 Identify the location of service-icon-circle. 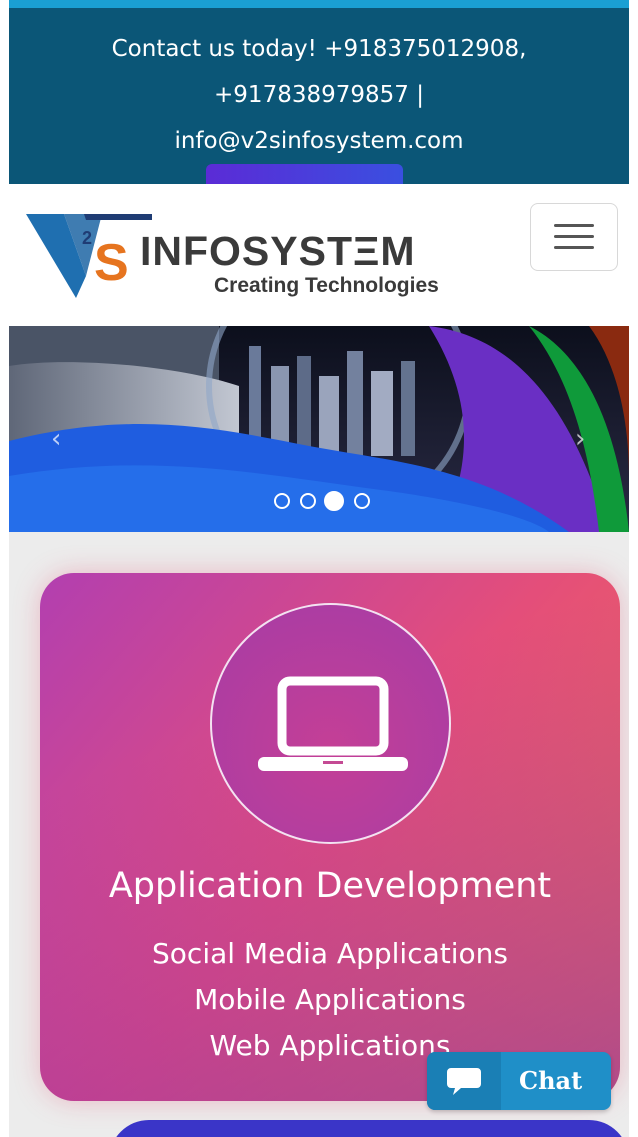
(330, 723).